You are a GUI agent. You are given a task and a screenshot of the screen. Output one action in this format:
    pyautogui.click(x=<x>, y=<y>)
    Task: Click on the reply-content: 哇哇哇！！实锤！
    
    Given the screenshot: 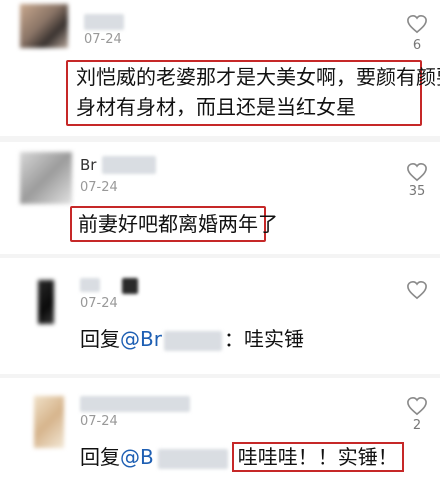 What is the action you would take?
    pyautogui.click(x=317, y=457)
    